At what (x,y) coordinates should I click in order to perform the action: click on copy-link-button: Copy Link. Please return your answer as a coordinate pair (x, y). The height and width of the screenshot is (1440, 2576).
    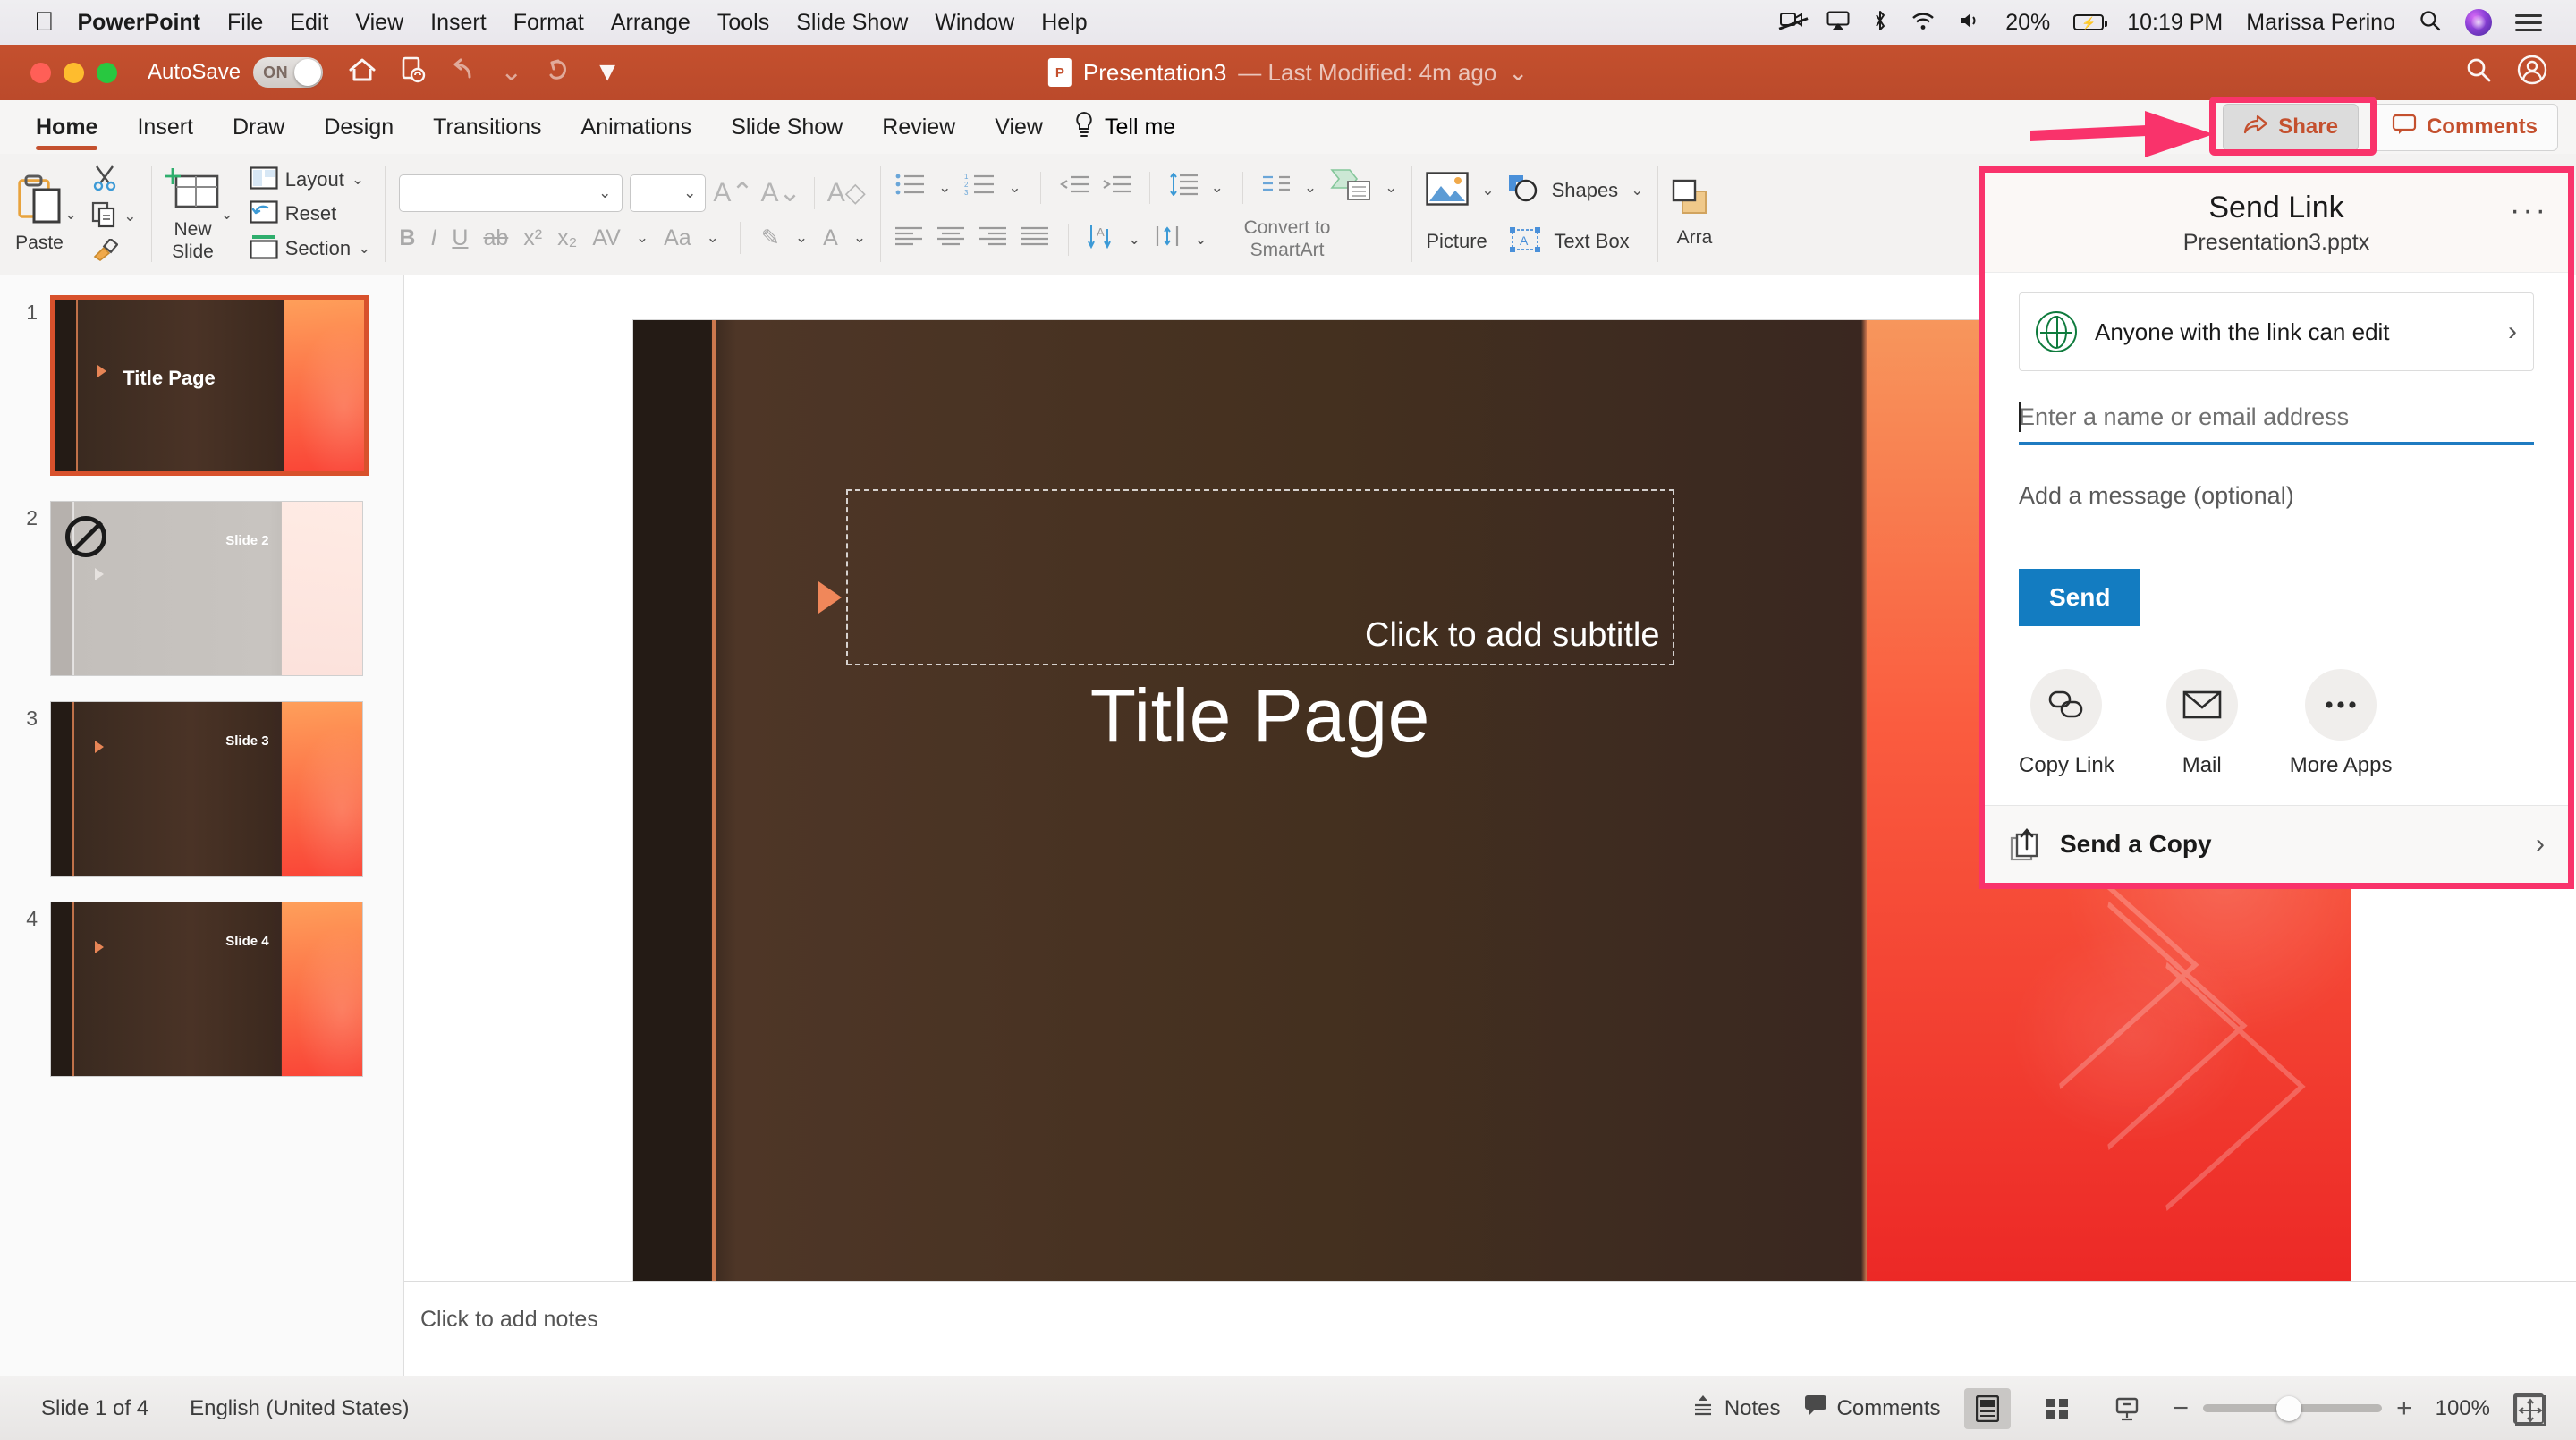
    Looking at the image, I should click on (2066, 723).